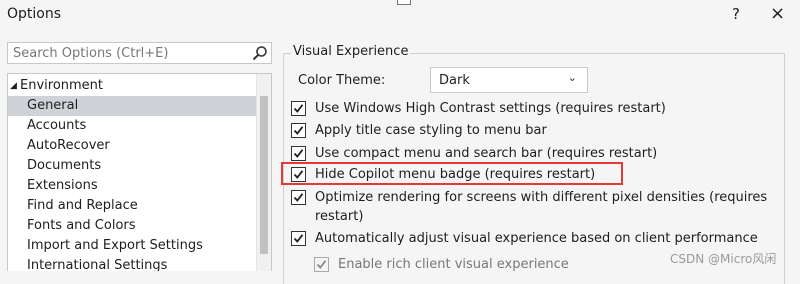 This screenshot has width=800, height=284. Describe the element at coordinates (132, 166) in the screenshot. I see `tree-item-documents: Documents` at that location.